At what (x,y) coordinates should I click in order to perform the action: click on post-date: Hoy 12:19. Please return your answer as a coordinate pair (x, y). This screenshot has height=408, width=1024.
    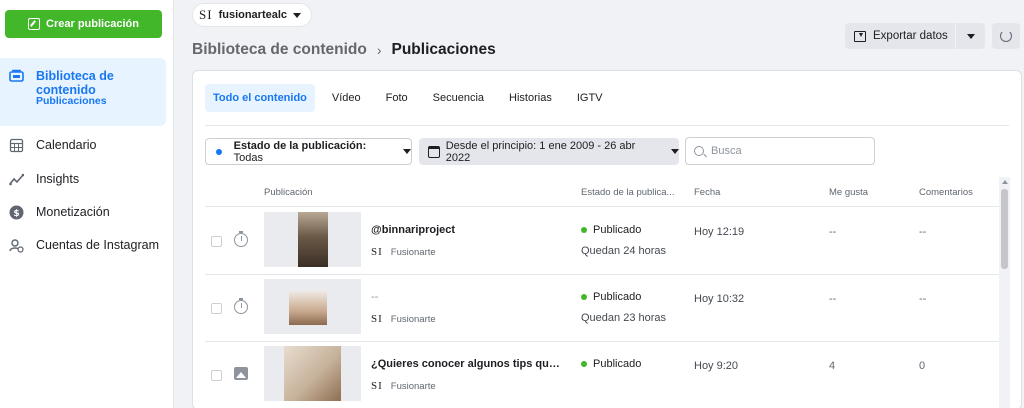
    Looking at the image, I should click on (719, 232).